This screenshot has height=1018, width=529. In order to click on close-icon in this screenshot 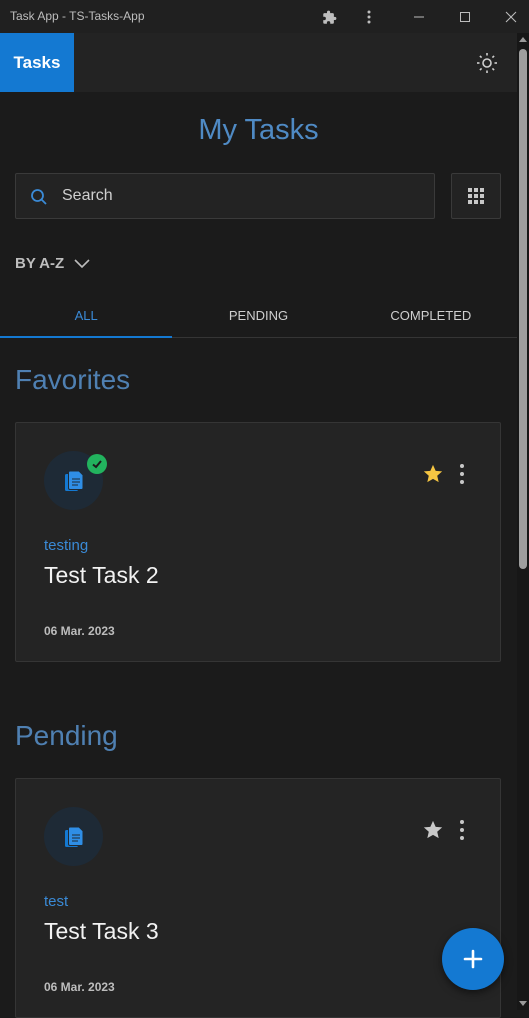, I will do `click(511, 17)`.